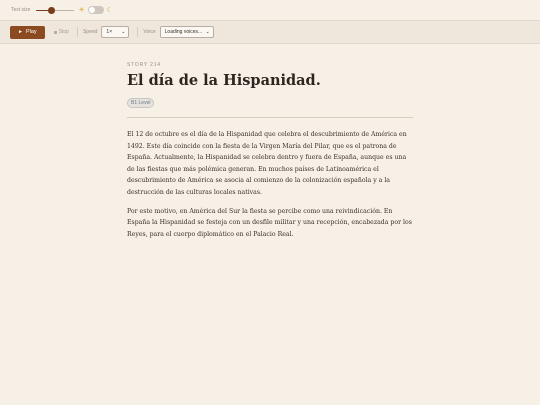  I want to click on stop-icon, so click(55, 32).